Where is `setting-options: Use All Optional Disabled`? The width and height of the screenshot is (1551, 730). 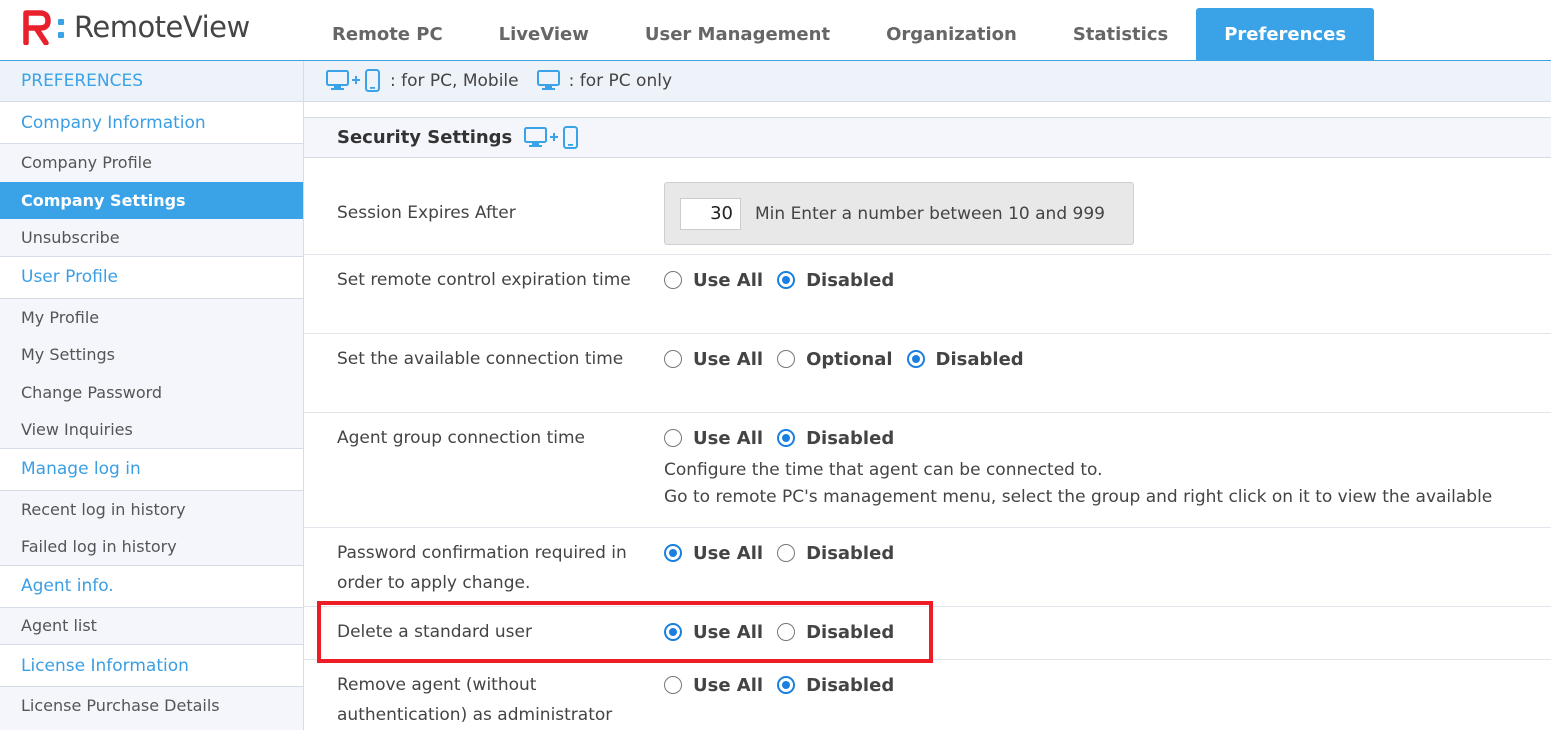
setting-options: Use All Optional Disabled is located at coordinates (851, 359).